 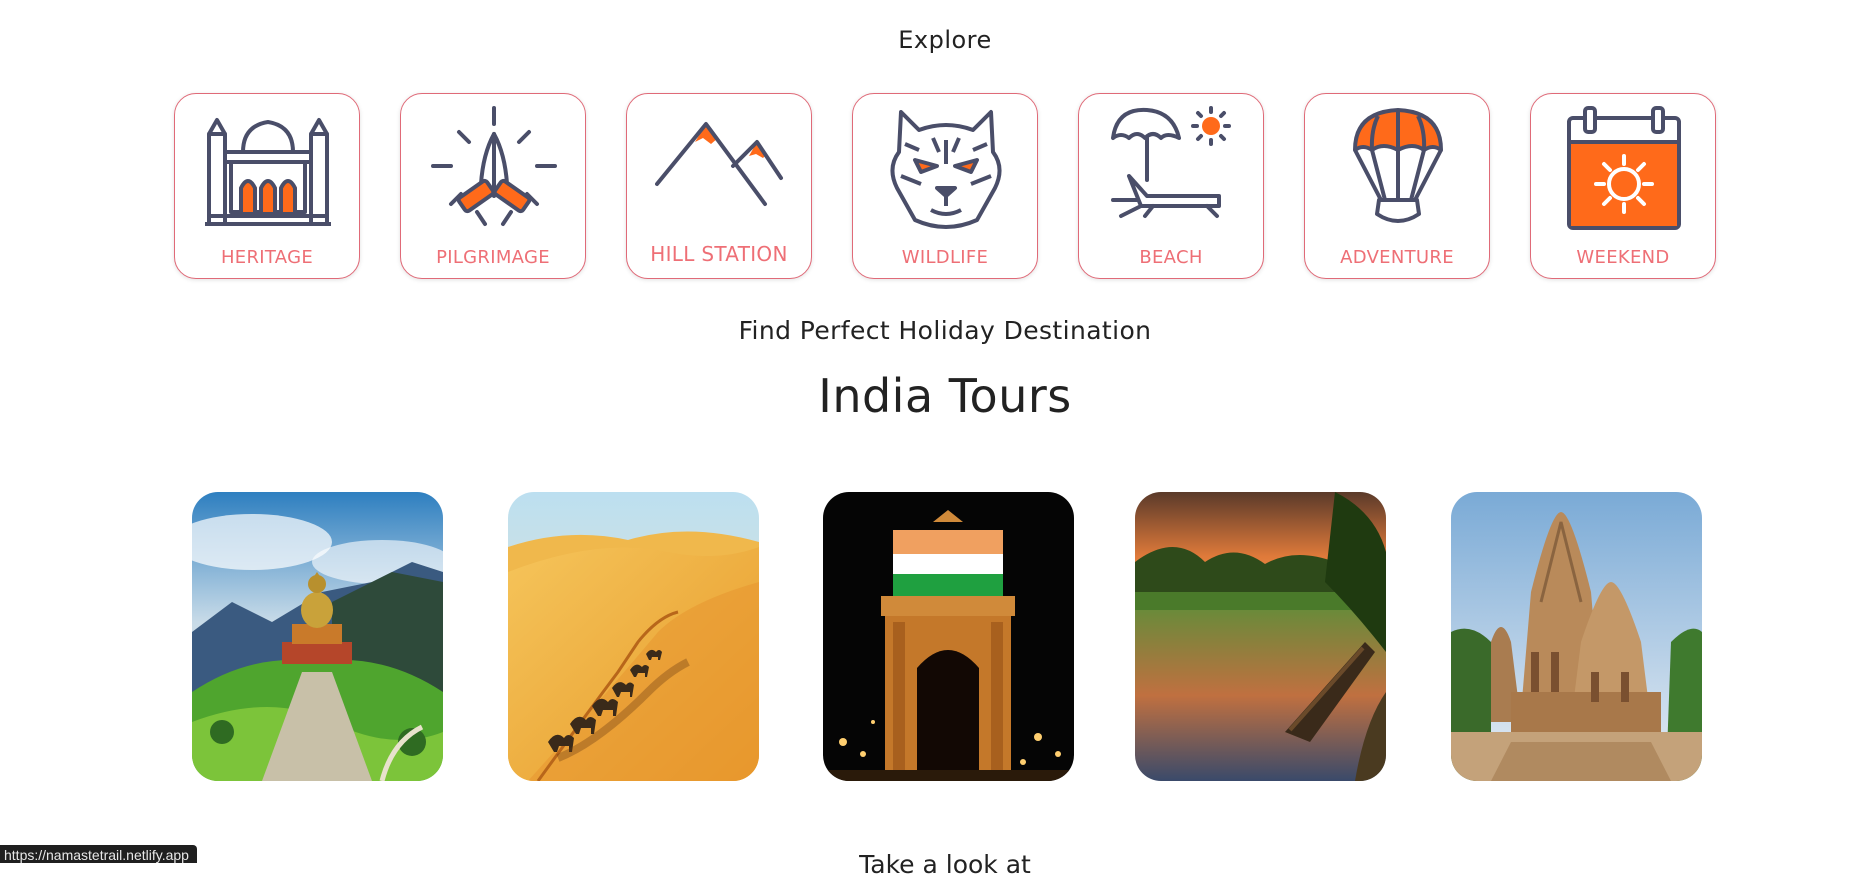 I want to click on category-label: WEEKEND, so click(x=1623, y=257).